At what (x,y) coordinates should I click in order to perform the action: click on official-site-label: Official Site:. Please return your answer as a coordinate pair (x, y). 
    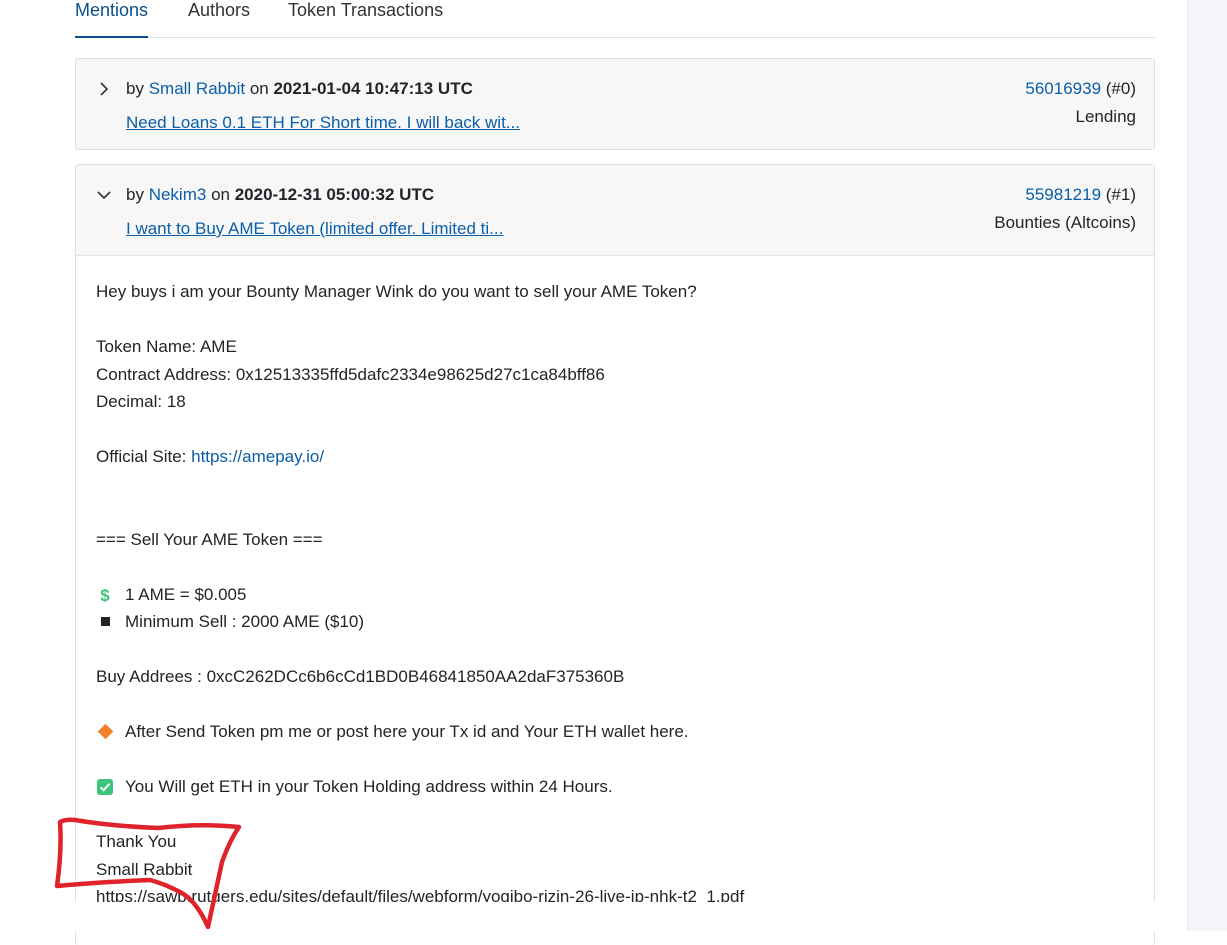
    Looking at the image, I should click on (144, 456).